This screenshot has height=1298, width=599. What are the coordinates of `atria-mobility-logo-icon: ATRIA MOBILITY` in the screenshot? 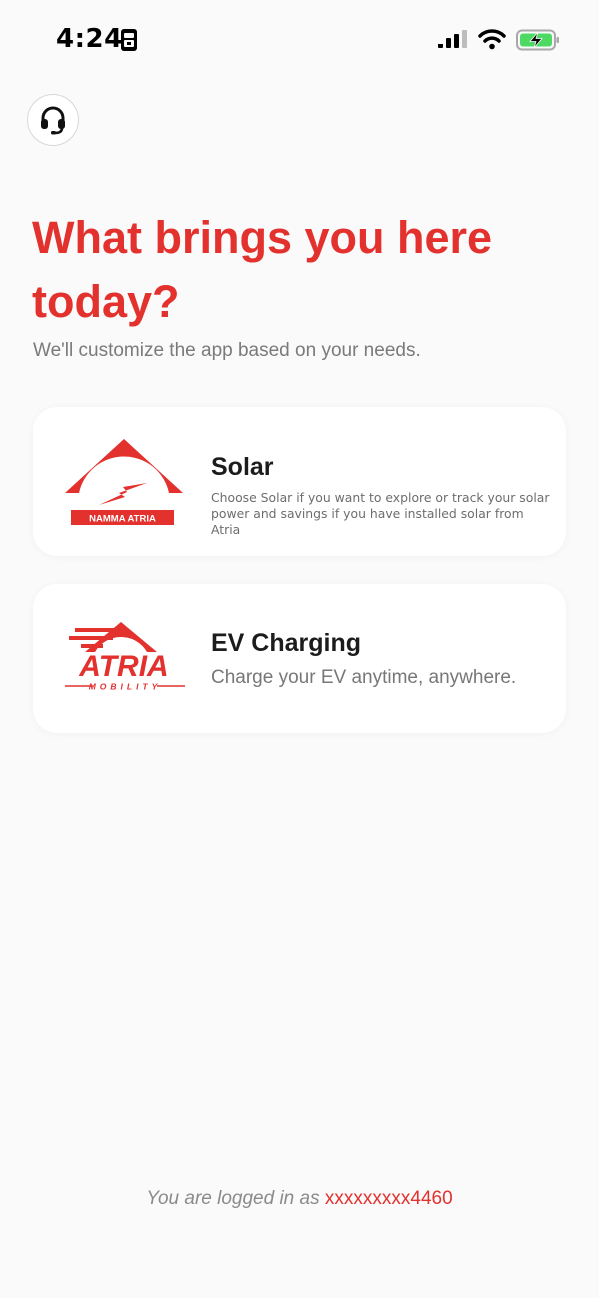 It's located at (125, 657).